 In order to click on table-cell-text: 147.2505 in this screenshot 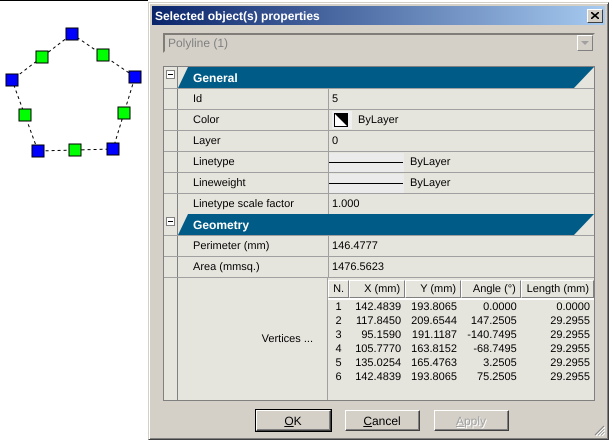, I will do `click(494, 321)`.